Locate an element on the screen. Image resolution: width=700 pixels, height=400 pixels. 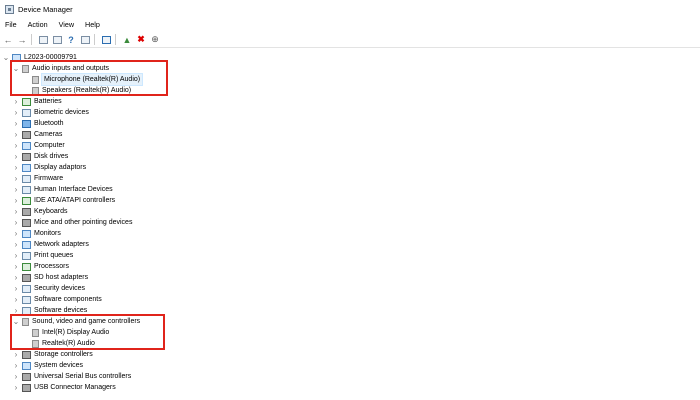
category-cameras: › Cameras is located at coordinates (37, 134).